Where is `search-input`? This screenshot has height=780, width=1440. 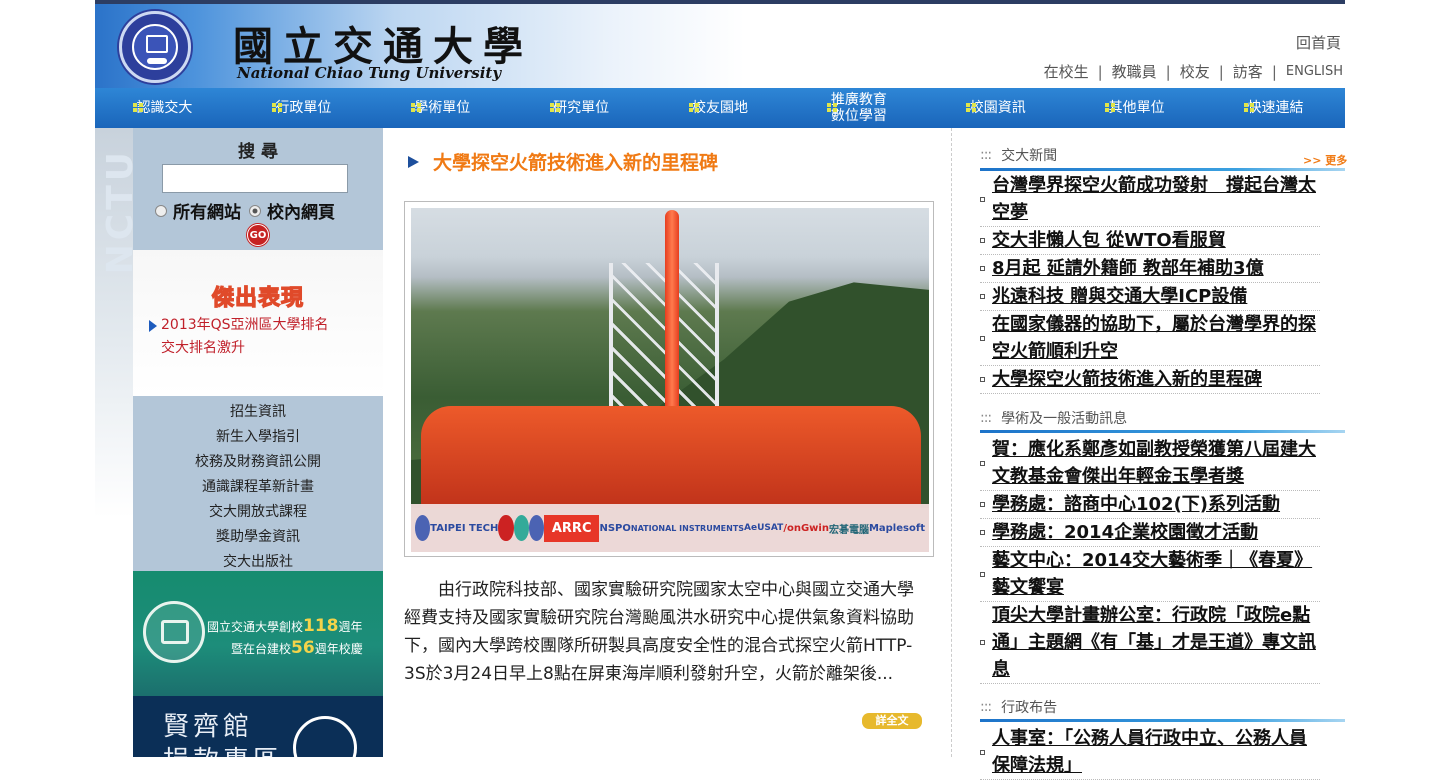 search-input is located at coordinates (255, 178).